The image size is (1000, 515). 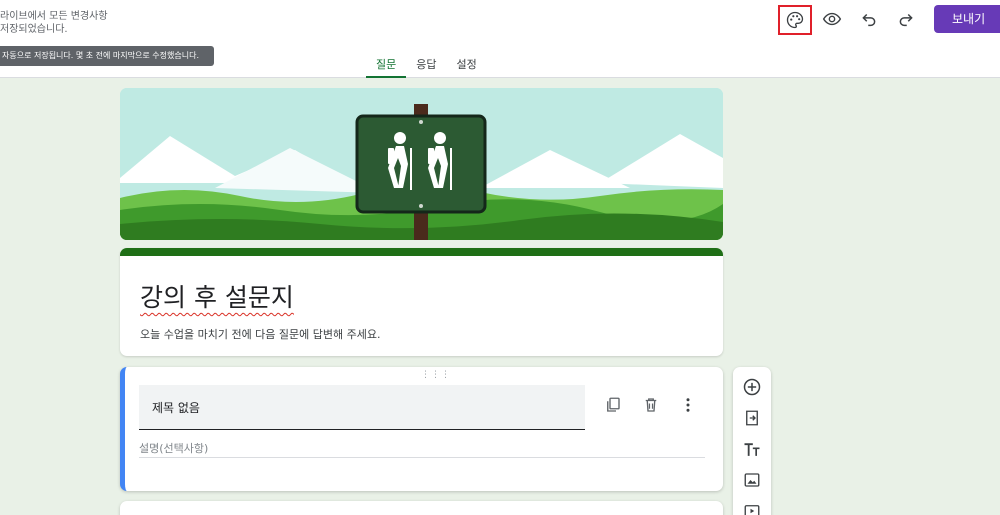 I want to click on form-tabs: 질문 응답 설정, so click(x=426, y=64).